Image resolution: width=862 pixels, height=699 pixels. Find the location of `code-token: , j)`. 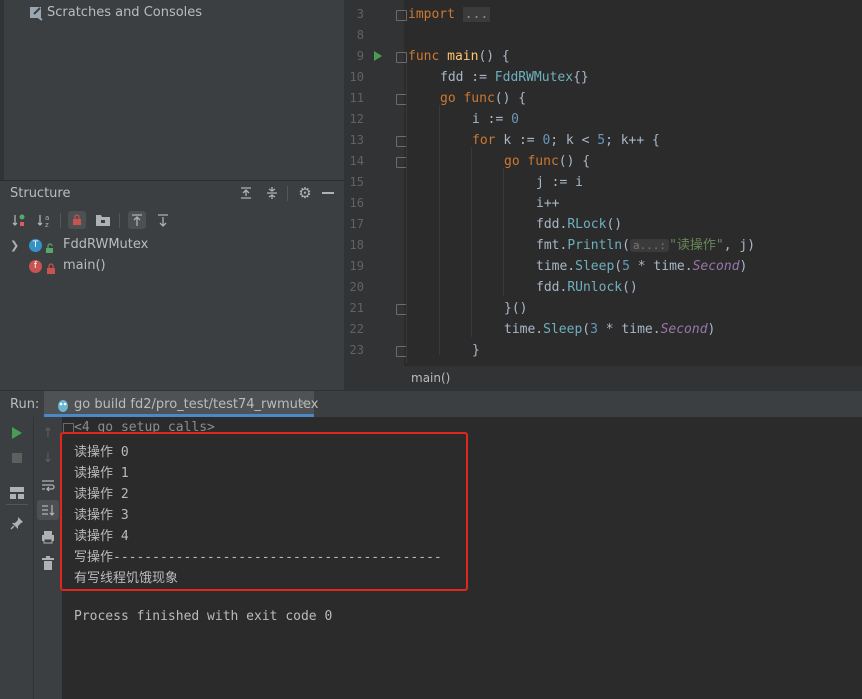

code-token: , j) is located at coordinates (739, 245).